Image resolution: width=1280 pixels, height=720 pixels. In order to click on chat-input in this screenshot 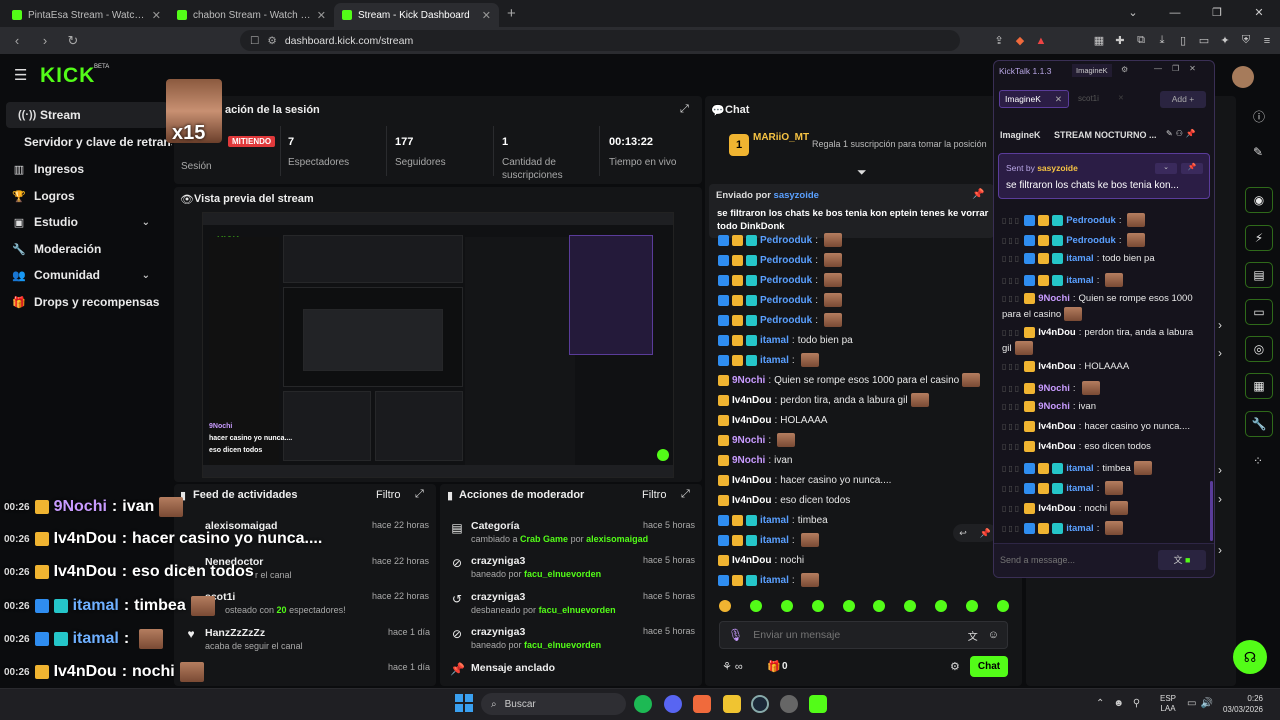, I will do `click(855, 635)`.